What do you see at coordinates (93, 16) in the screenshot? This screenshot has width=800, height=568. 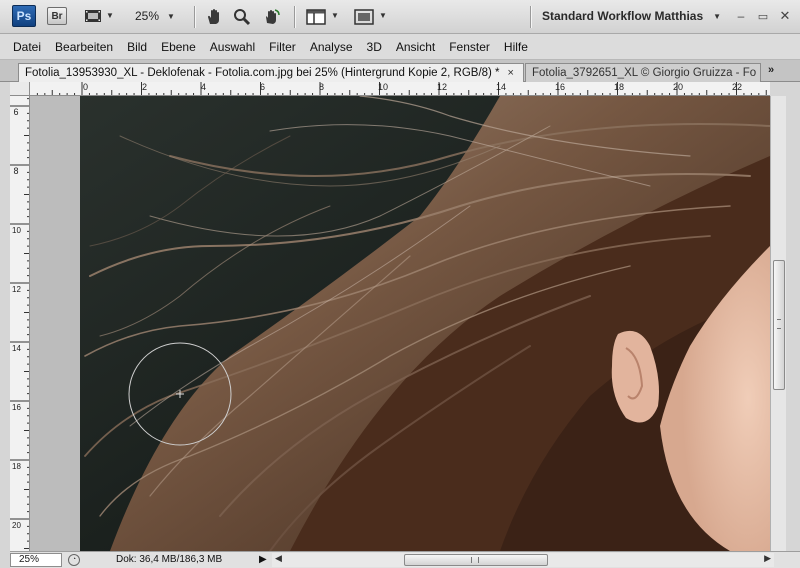 I see `film-strip-icon` at bounding box center [93, 16].